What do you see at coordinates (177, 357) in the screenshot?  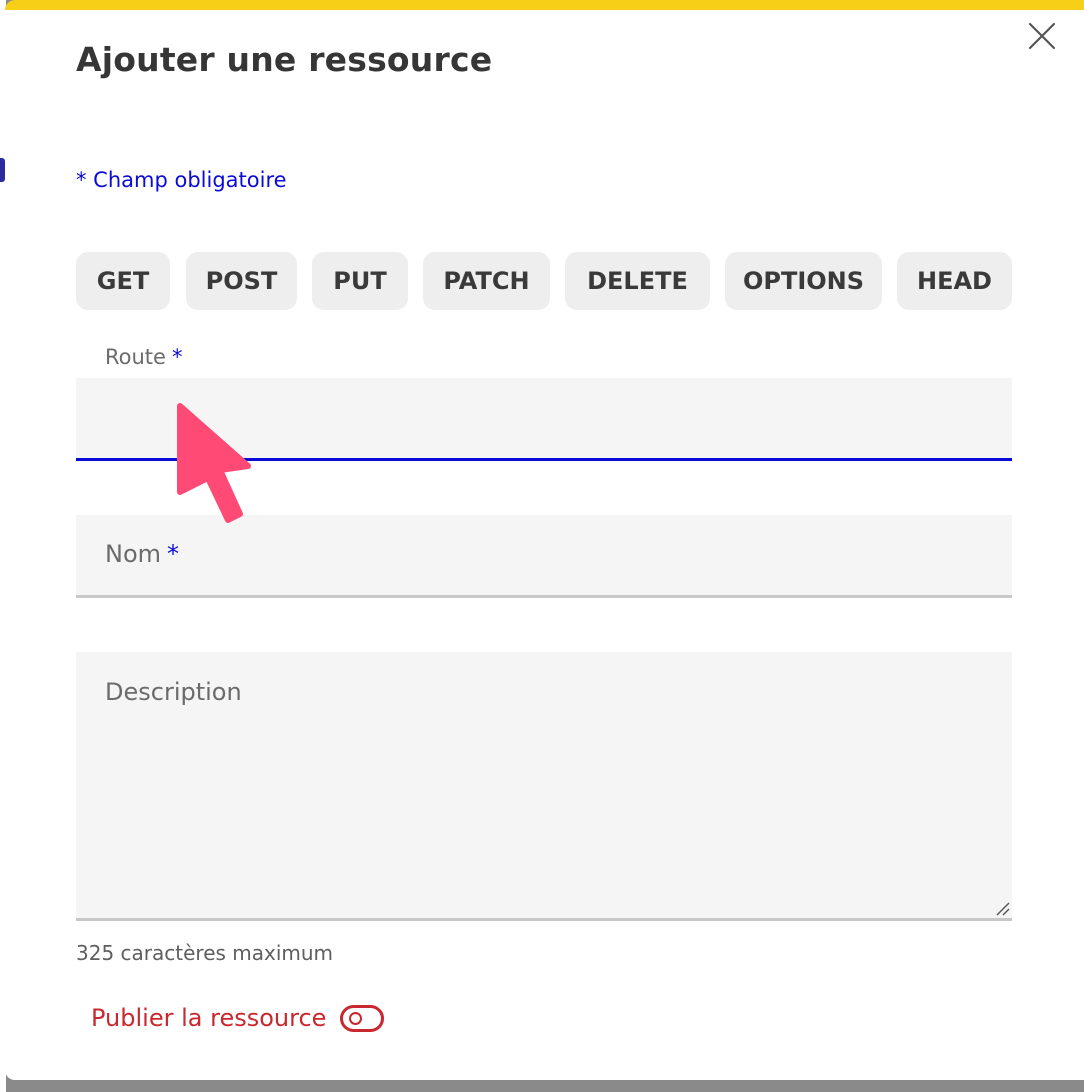 I see `required-asterisk: *` at bounding box center [177, 357].